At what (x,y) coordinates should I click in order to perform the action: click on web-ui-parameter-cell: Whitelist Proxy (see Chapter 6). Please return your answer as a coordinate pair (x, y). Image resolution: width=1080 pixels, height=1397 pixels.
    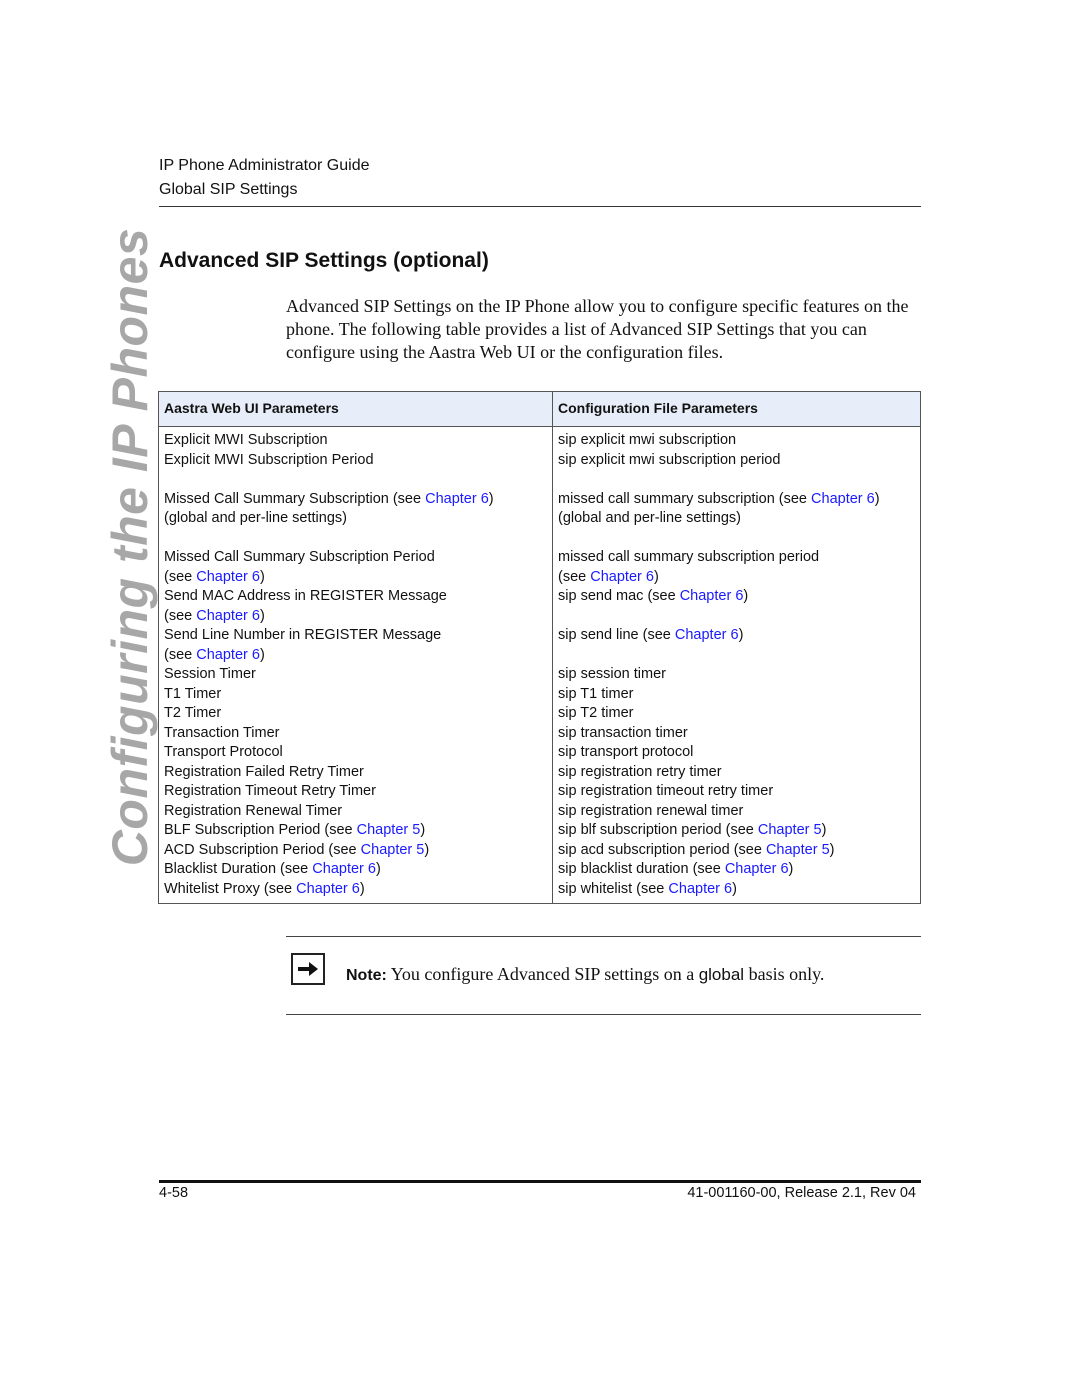
    Looking at the image, I should click on (355, 891).